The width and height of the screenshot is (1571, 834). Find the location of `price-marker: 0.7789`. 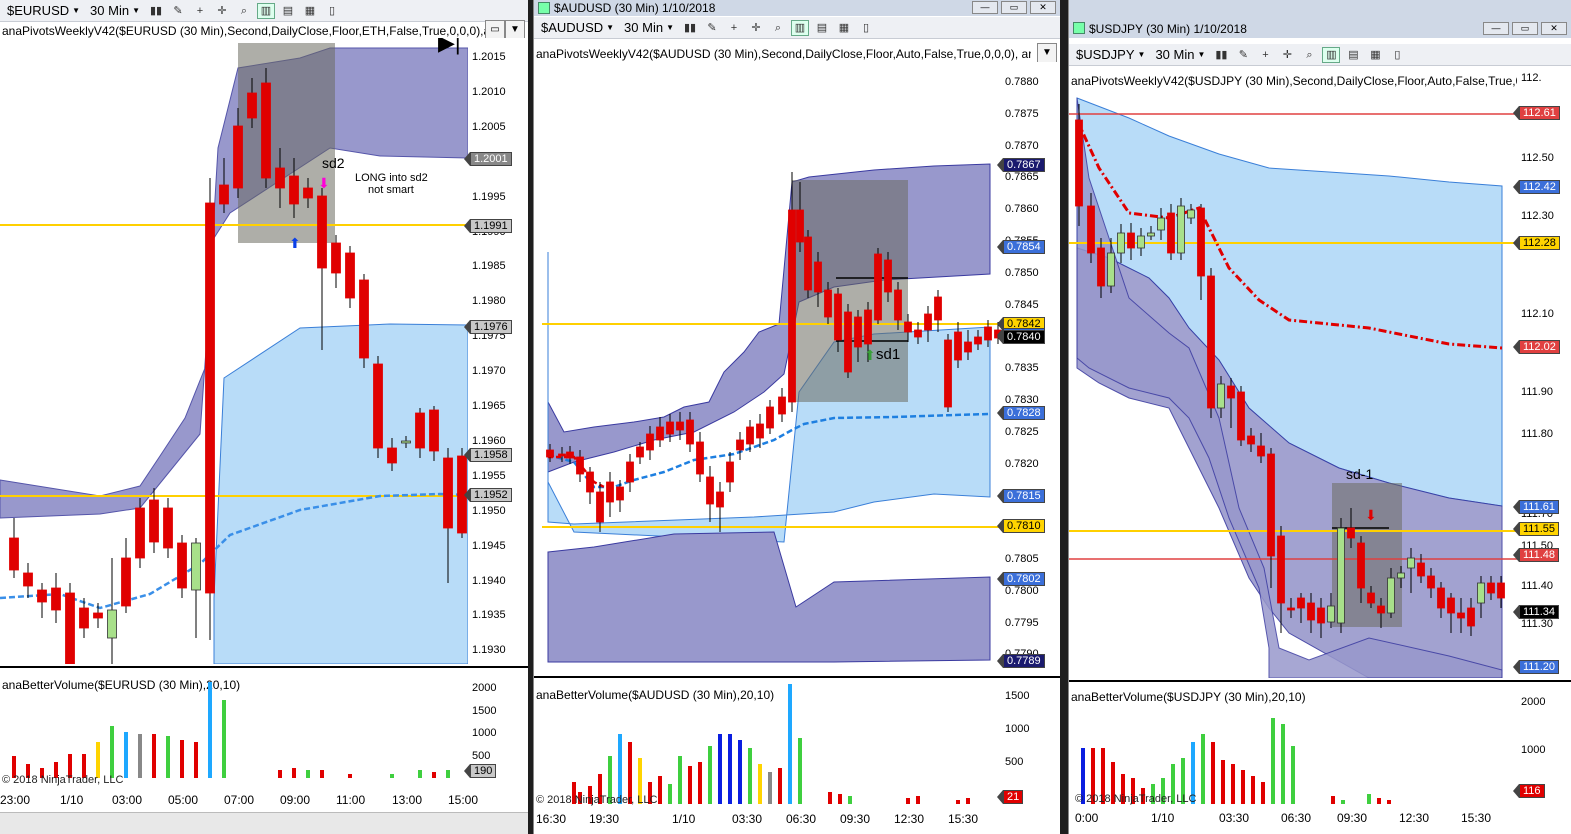

price-marker: 0.7789 is located at coordinates (1021, 661).